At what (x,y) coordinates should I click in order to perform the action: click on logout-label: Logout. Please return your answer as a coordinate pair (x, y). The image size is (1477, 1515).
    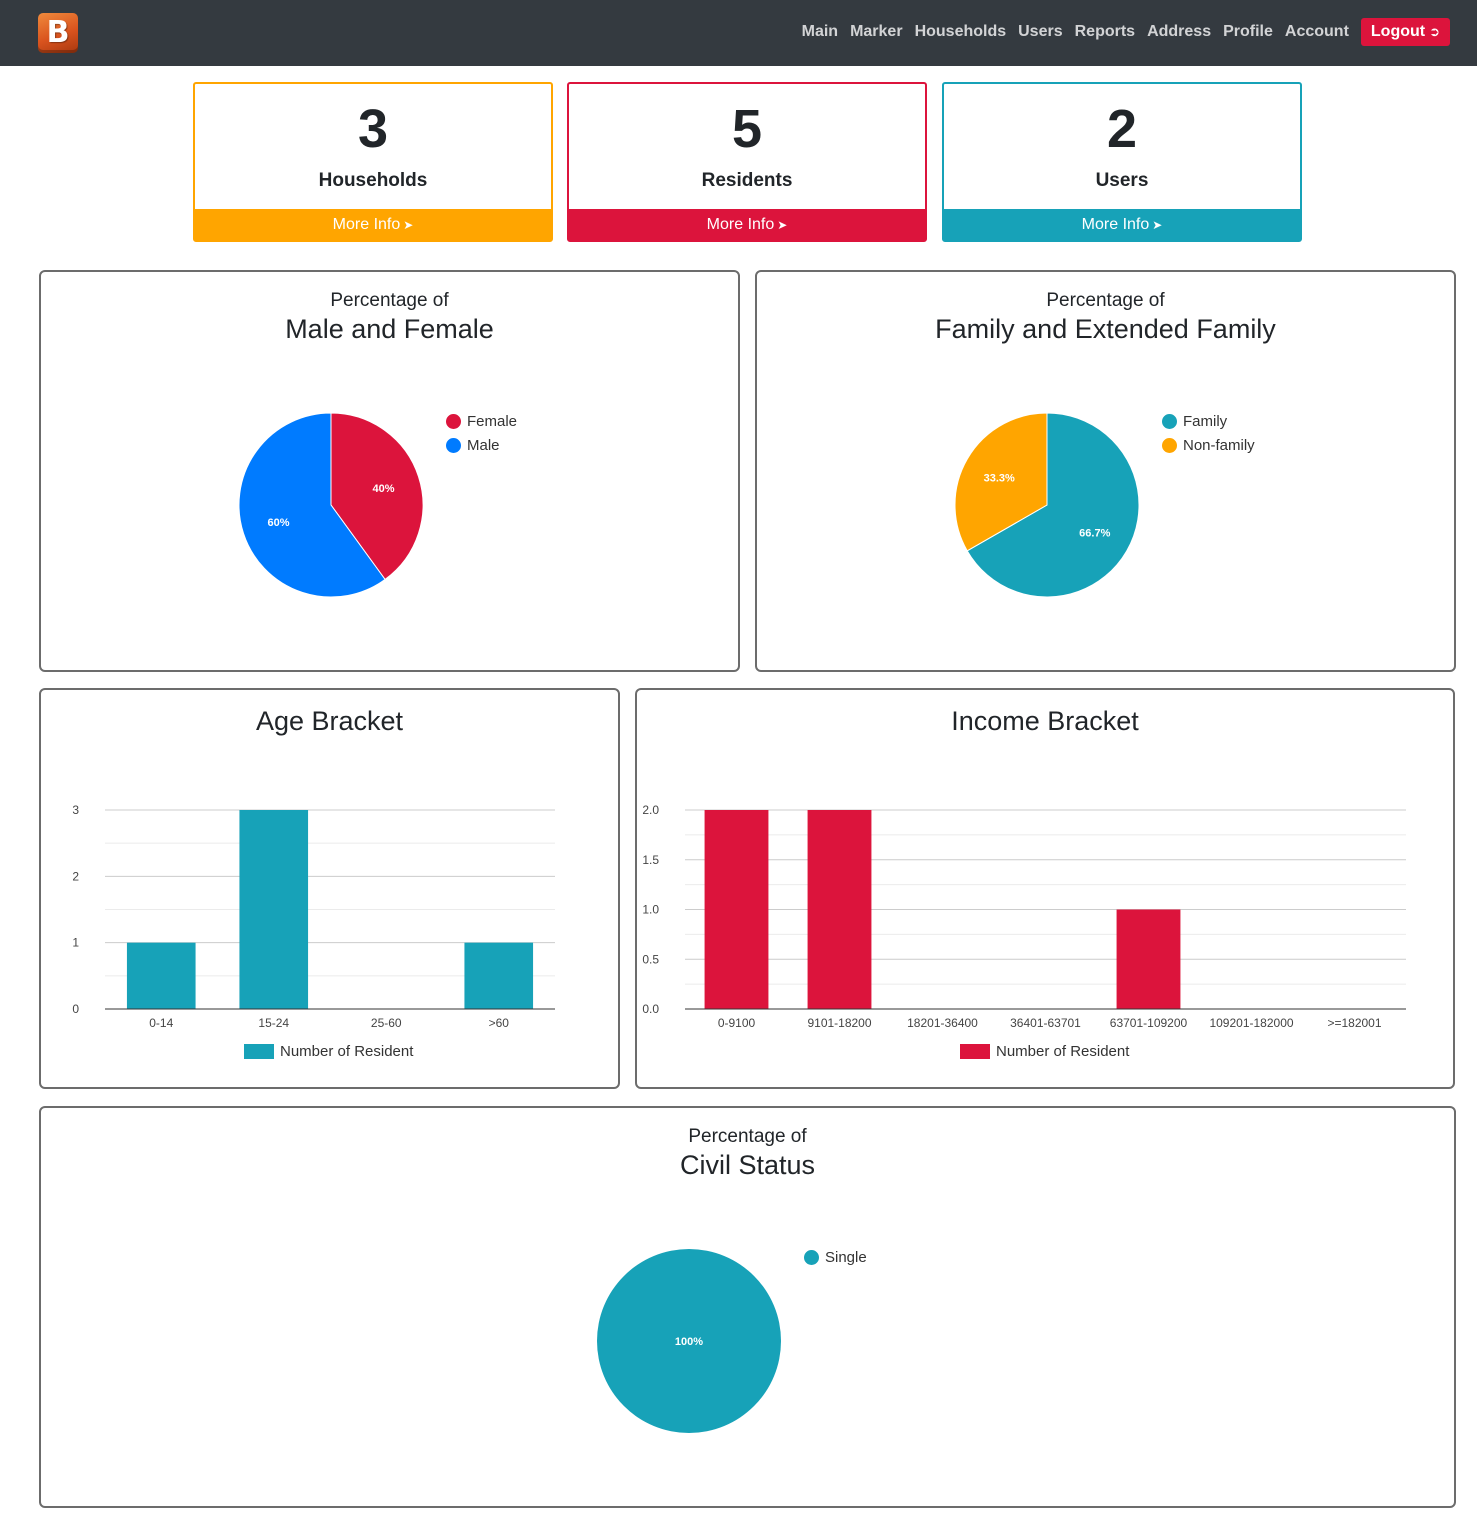
    Looking at the image, I should click on (1398, 31).